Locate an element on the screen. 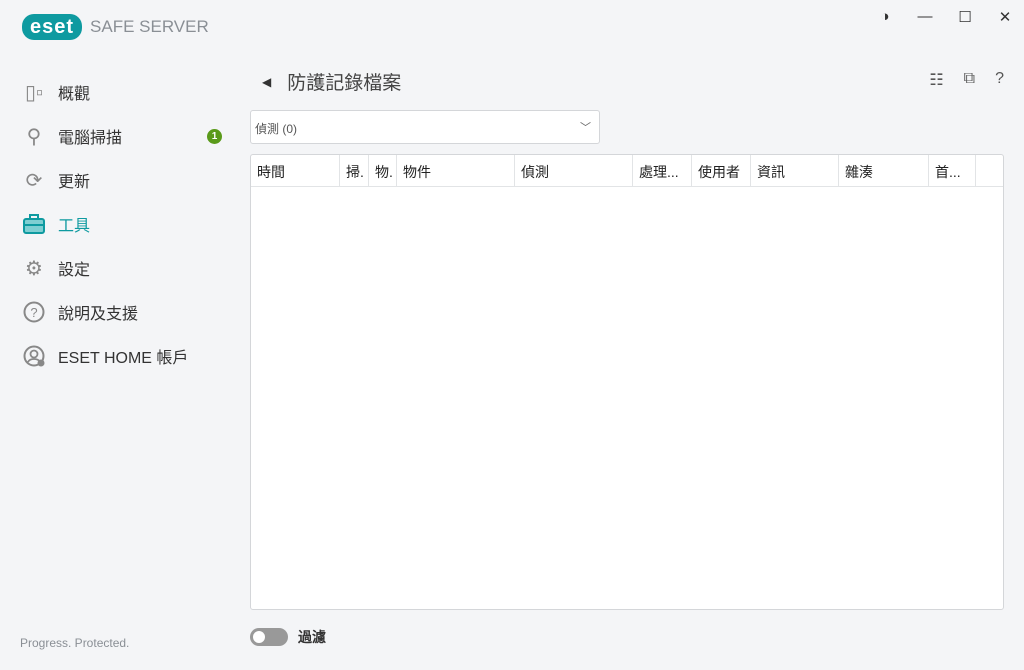 This screenshot has height=670, width=1024. logo-badge: eset is located at coordinates (52, 27).